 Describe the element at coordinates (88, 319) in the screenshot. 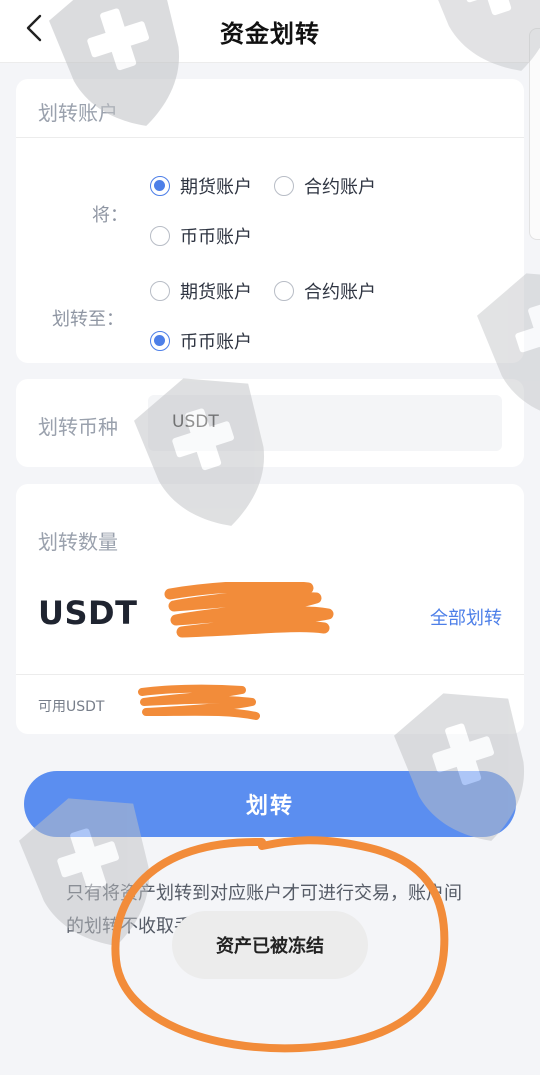

I see `to-label: 划转至：` at that location.